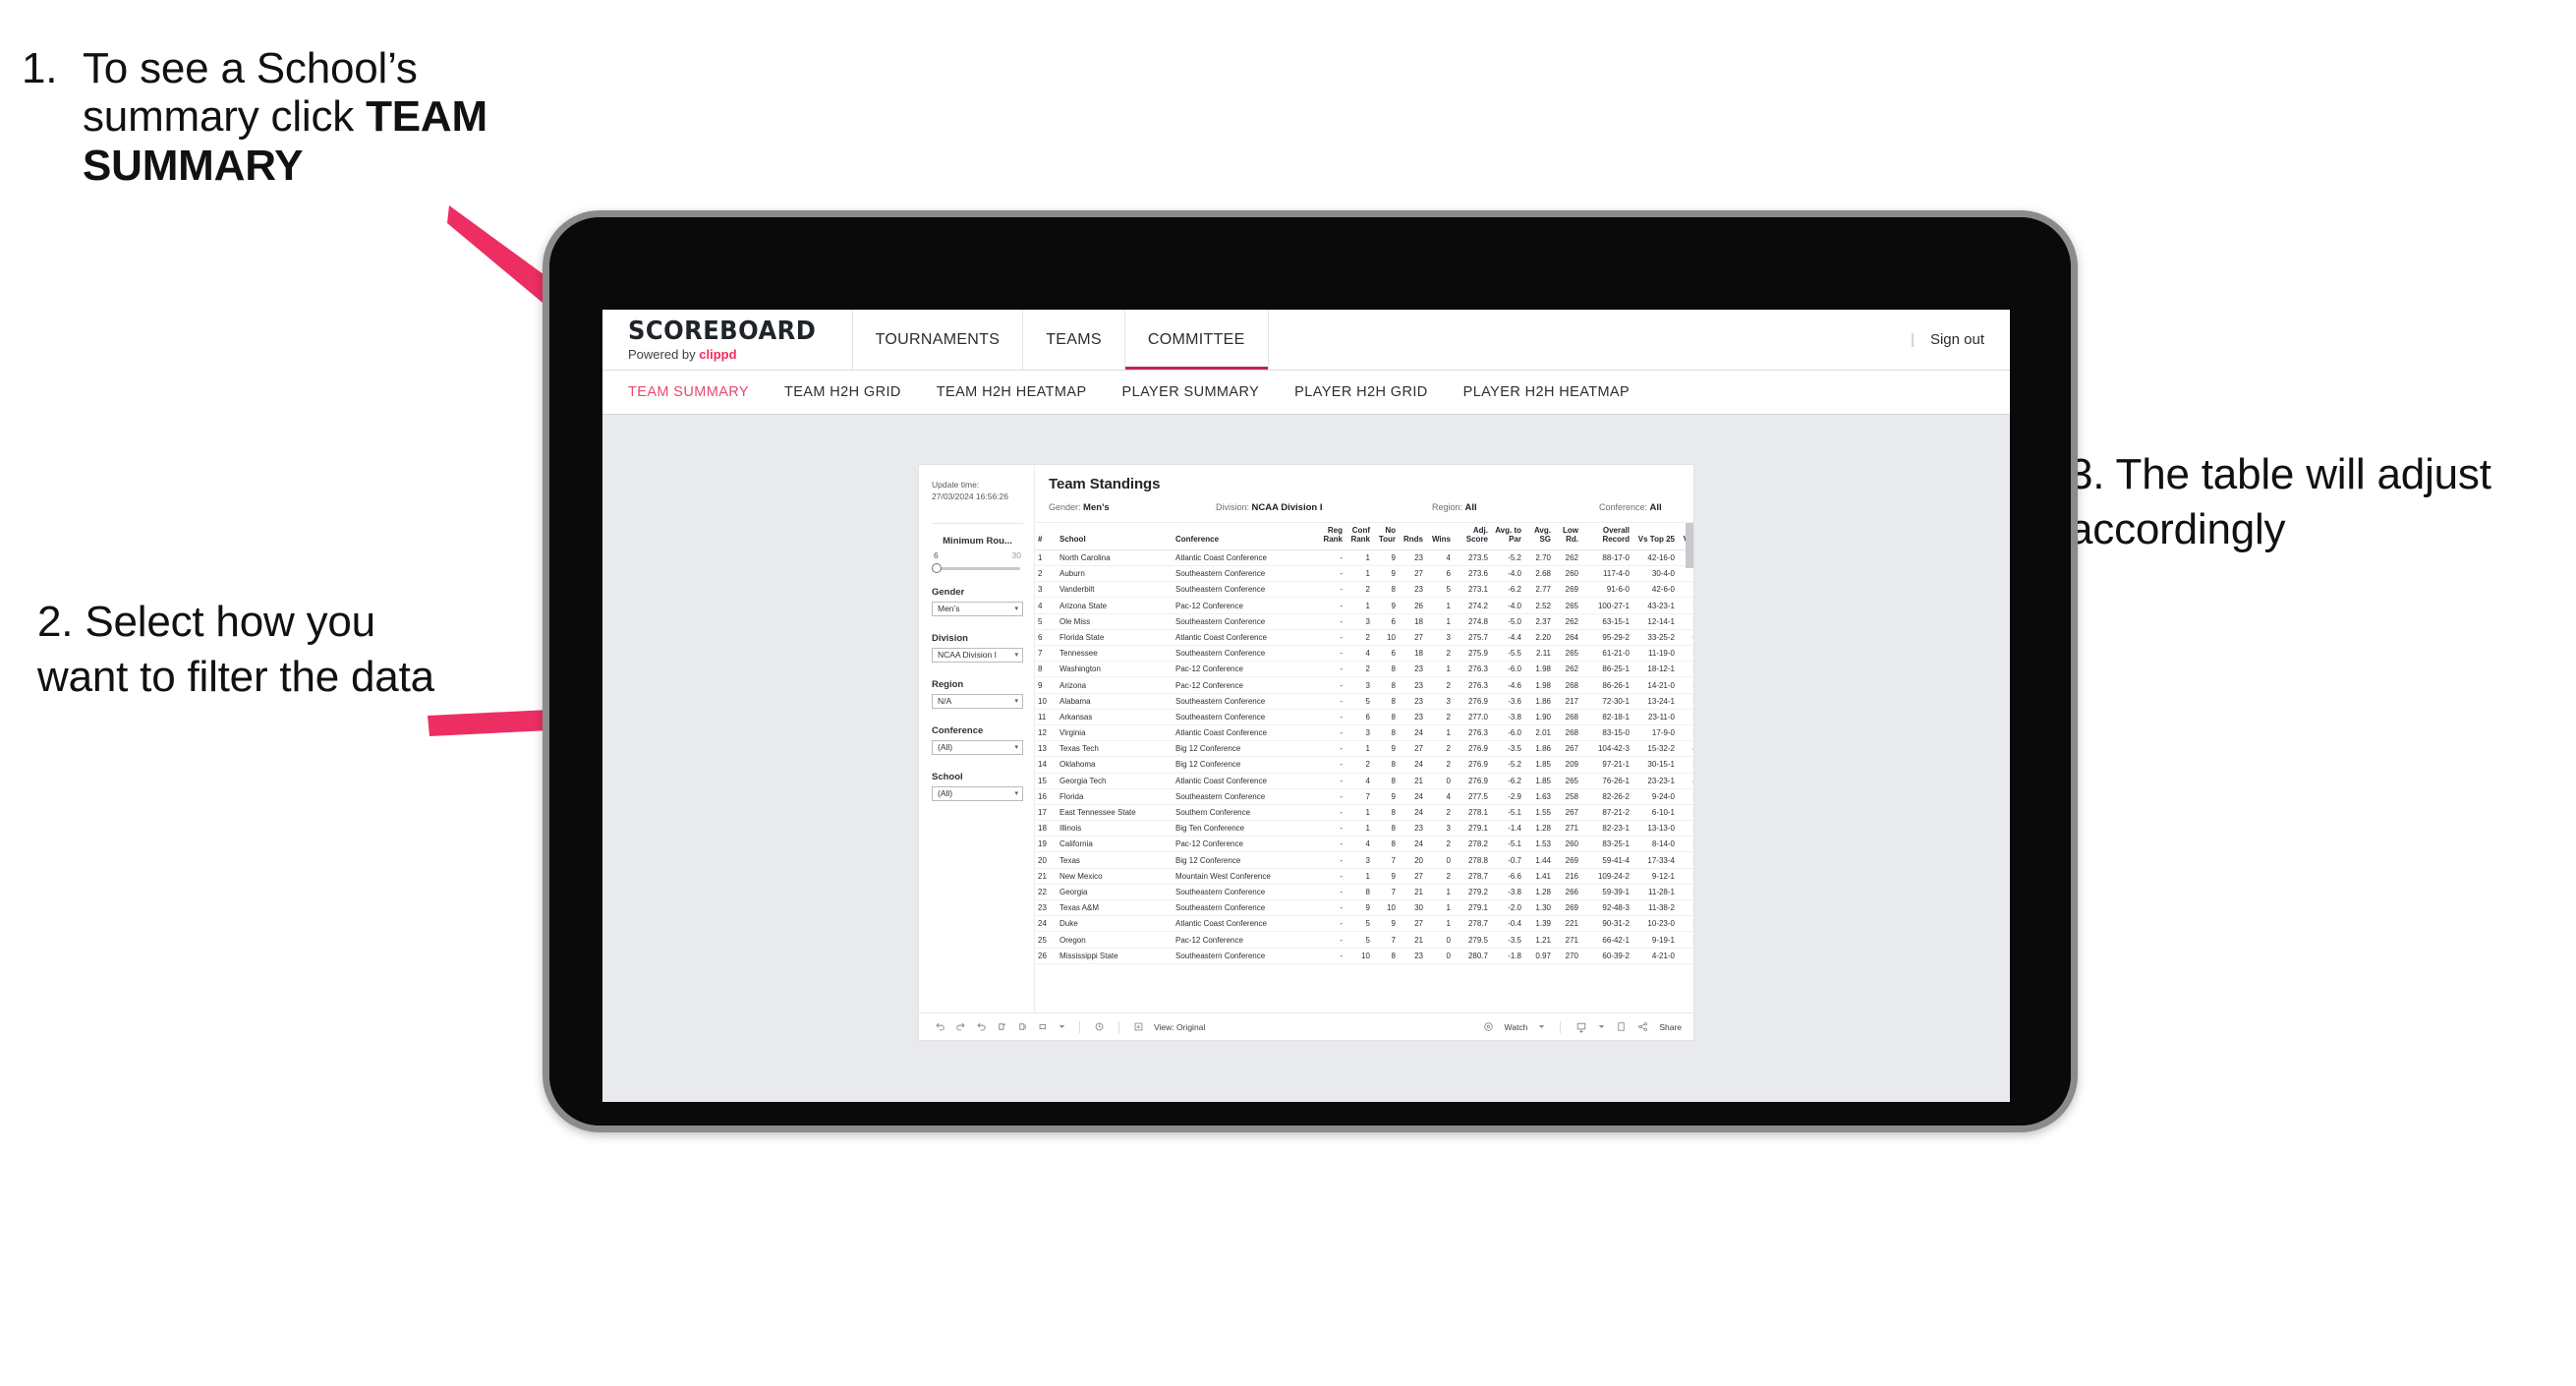 Image resolution: width=2576 pixels, height=1386 pixels. What do you see at coordinates (1197, 340) in the screenshot?
I see `nav-item-committee: COMMITTEE` at bounding box center [1197, 340].